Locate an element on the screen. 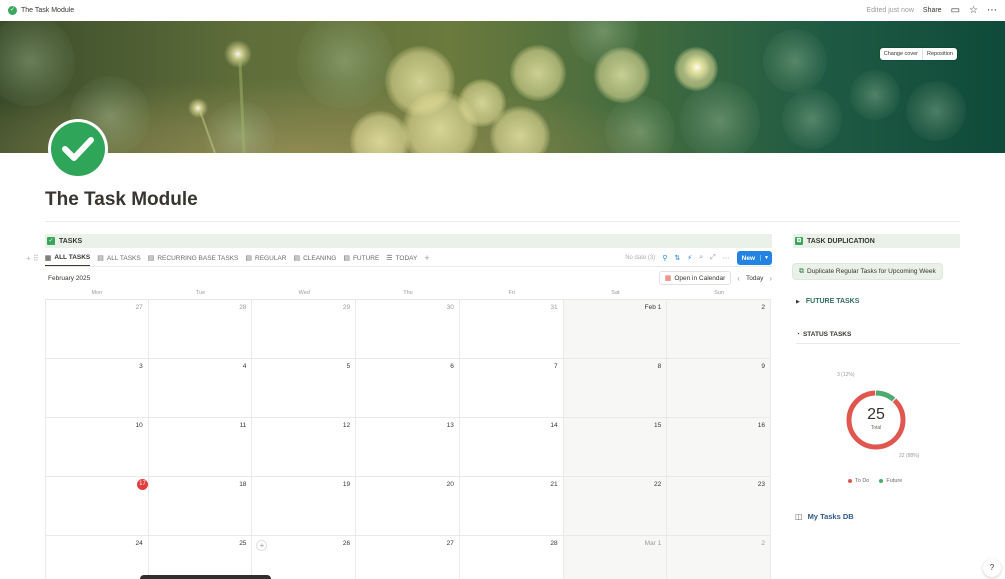  day-number: 22 is located at coordinates (658, 484).